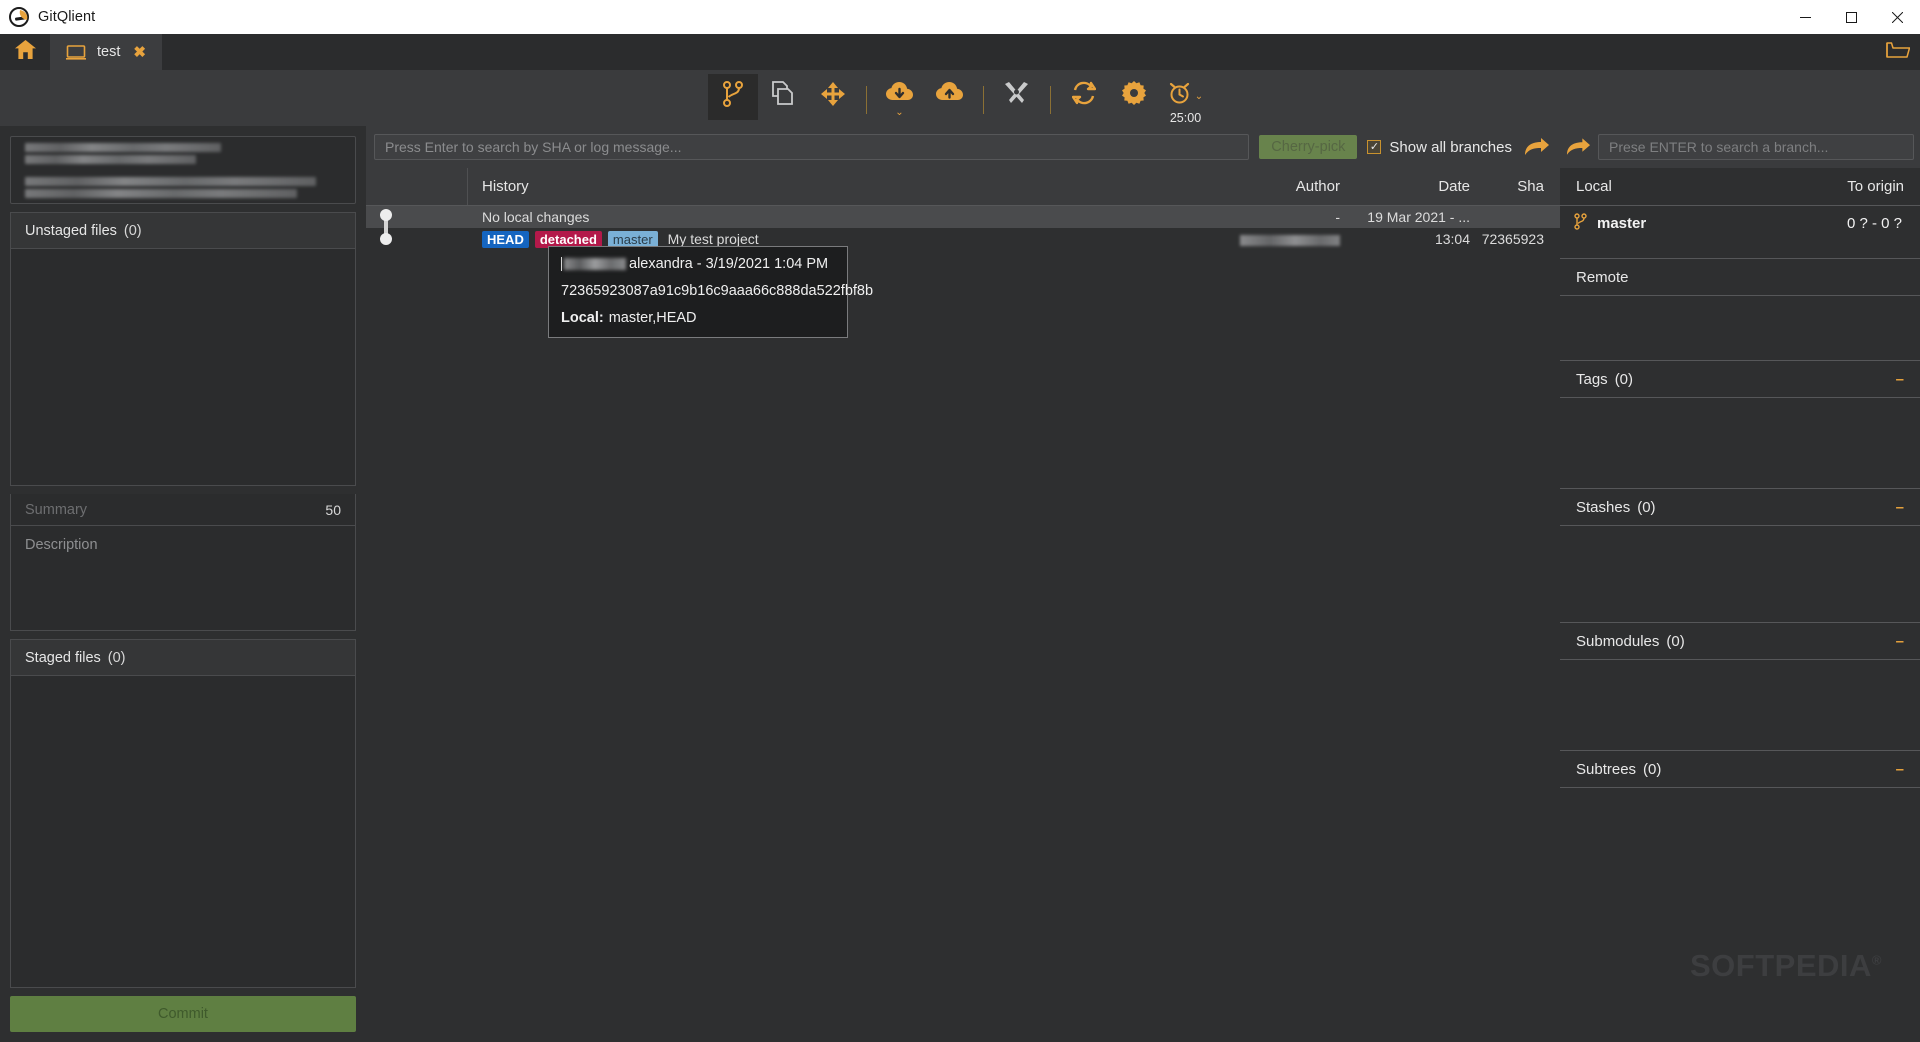 The height and width of the screenshot is (1042, 1920). What do you see at coordinates (1652, 769) in the screenshot?
I see `subtrees-count: (0)` at bounding box center [1652, 769].